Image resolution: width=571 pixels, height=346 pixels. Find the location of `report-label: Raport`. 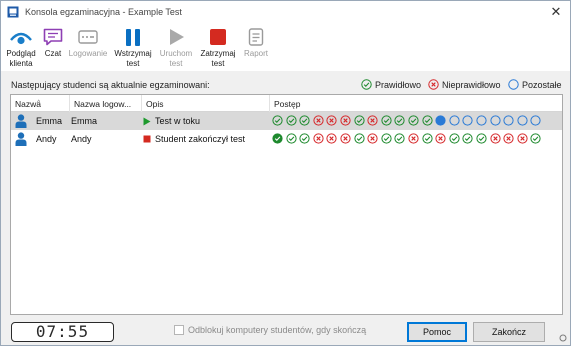

report-label: Raport is located at coordinates (255, 53).